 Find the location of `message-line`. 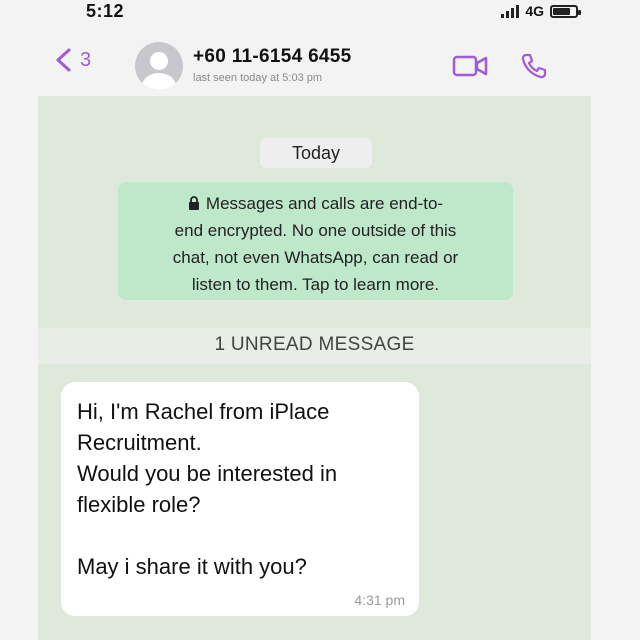

message-line is located at coordinates (240, 535).